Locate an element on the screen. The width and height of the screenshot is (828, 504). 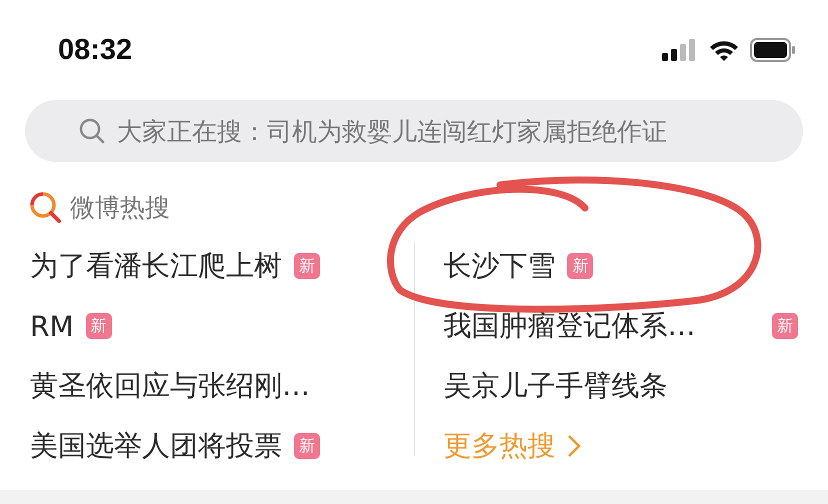
section-title: 微博热搜 is located at coordinates (120, 208).